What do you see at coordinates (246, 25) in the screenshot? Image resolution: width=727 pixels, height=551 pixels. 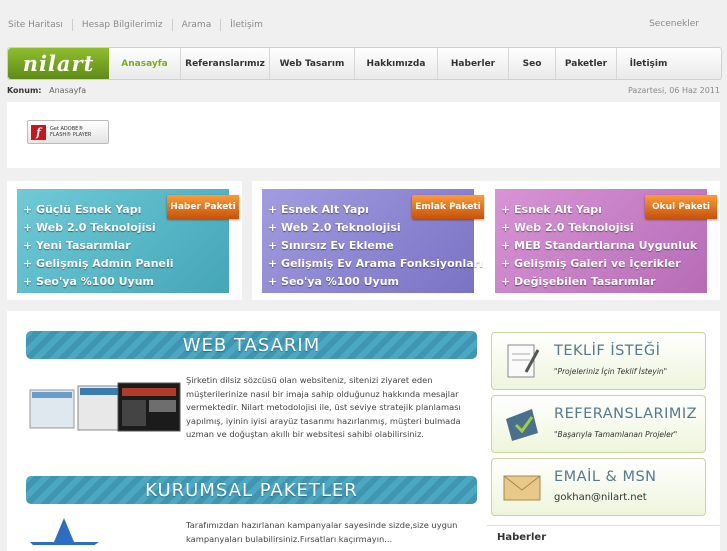 I see `top-link-contact: İletişim` at bounding box center [246, 25].